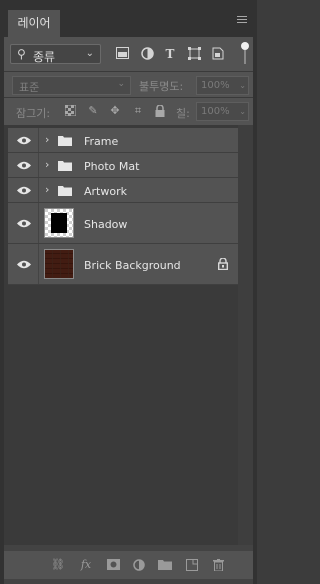 Image resolution: width=320 pixels, height=584 pixels. I want to click on layer-row-photo-mat: › Photo Mat, so click(125, 165).